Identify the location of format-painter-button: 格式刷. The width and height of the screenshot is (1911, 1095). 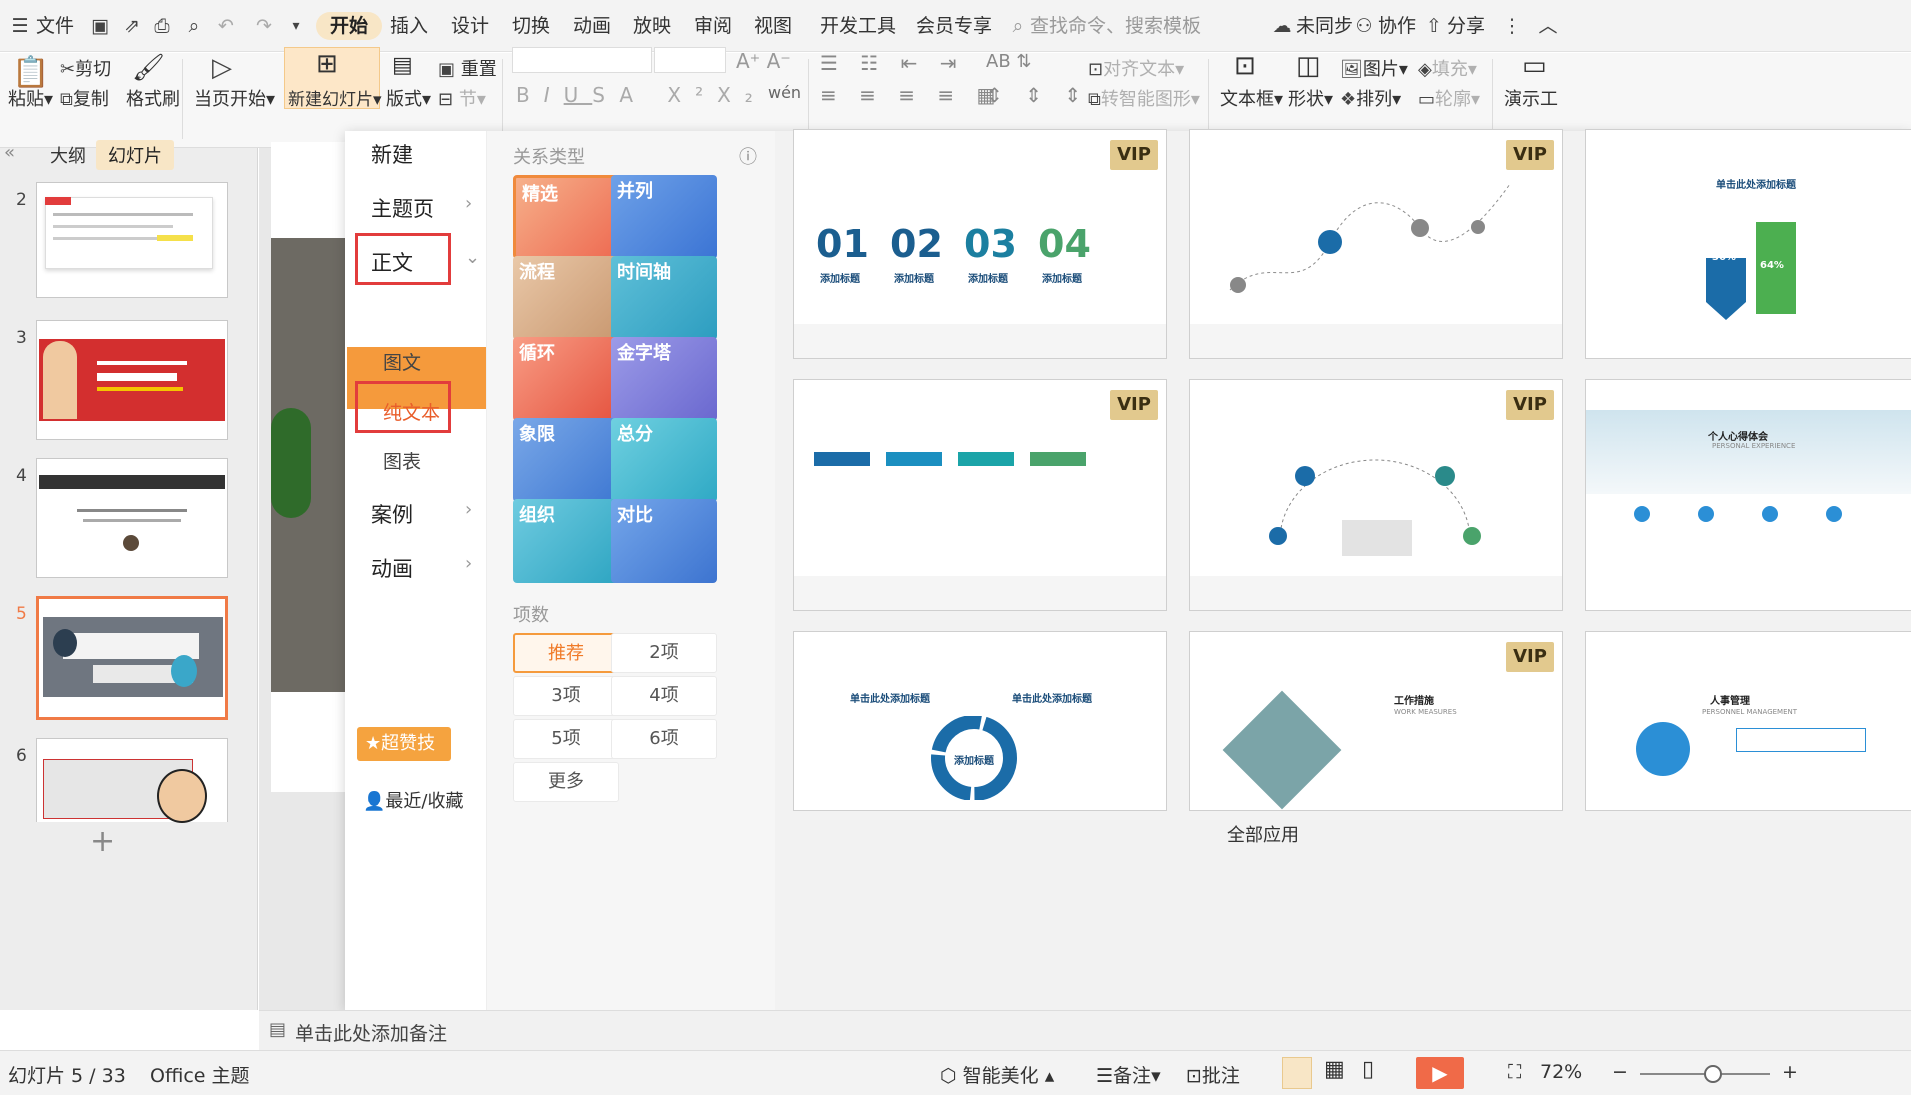
(153, 98).